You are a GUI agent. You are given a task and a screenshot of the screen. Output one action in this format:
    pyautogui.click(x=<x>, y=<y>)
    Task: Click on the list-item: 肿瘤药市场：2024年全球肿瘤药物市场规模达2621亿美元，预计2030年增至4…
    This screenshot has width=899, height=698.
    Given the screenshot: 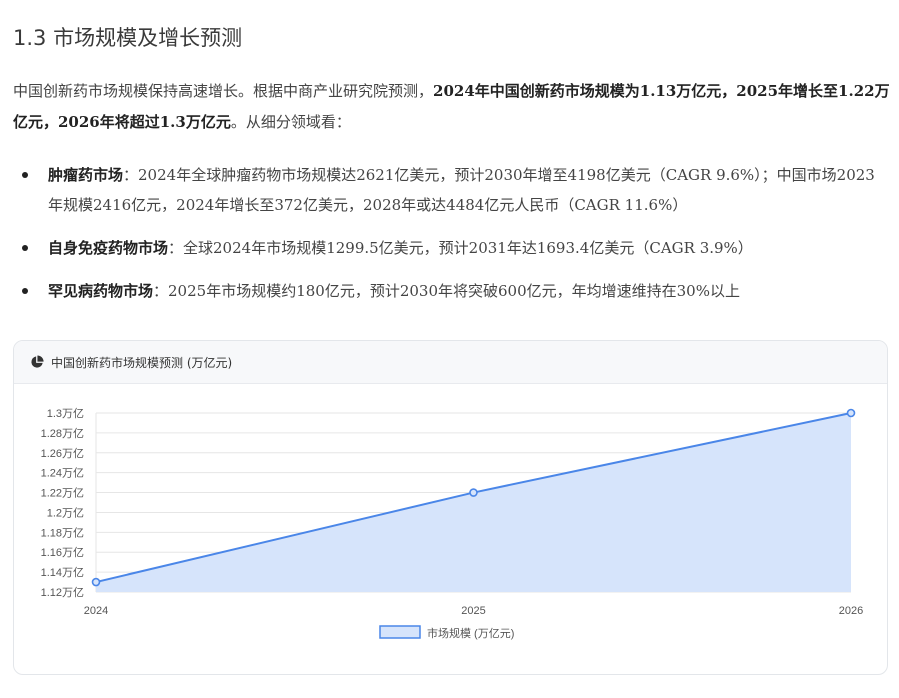 What is the action you would take?
    pyautogui.click(x=450, y=190)
    